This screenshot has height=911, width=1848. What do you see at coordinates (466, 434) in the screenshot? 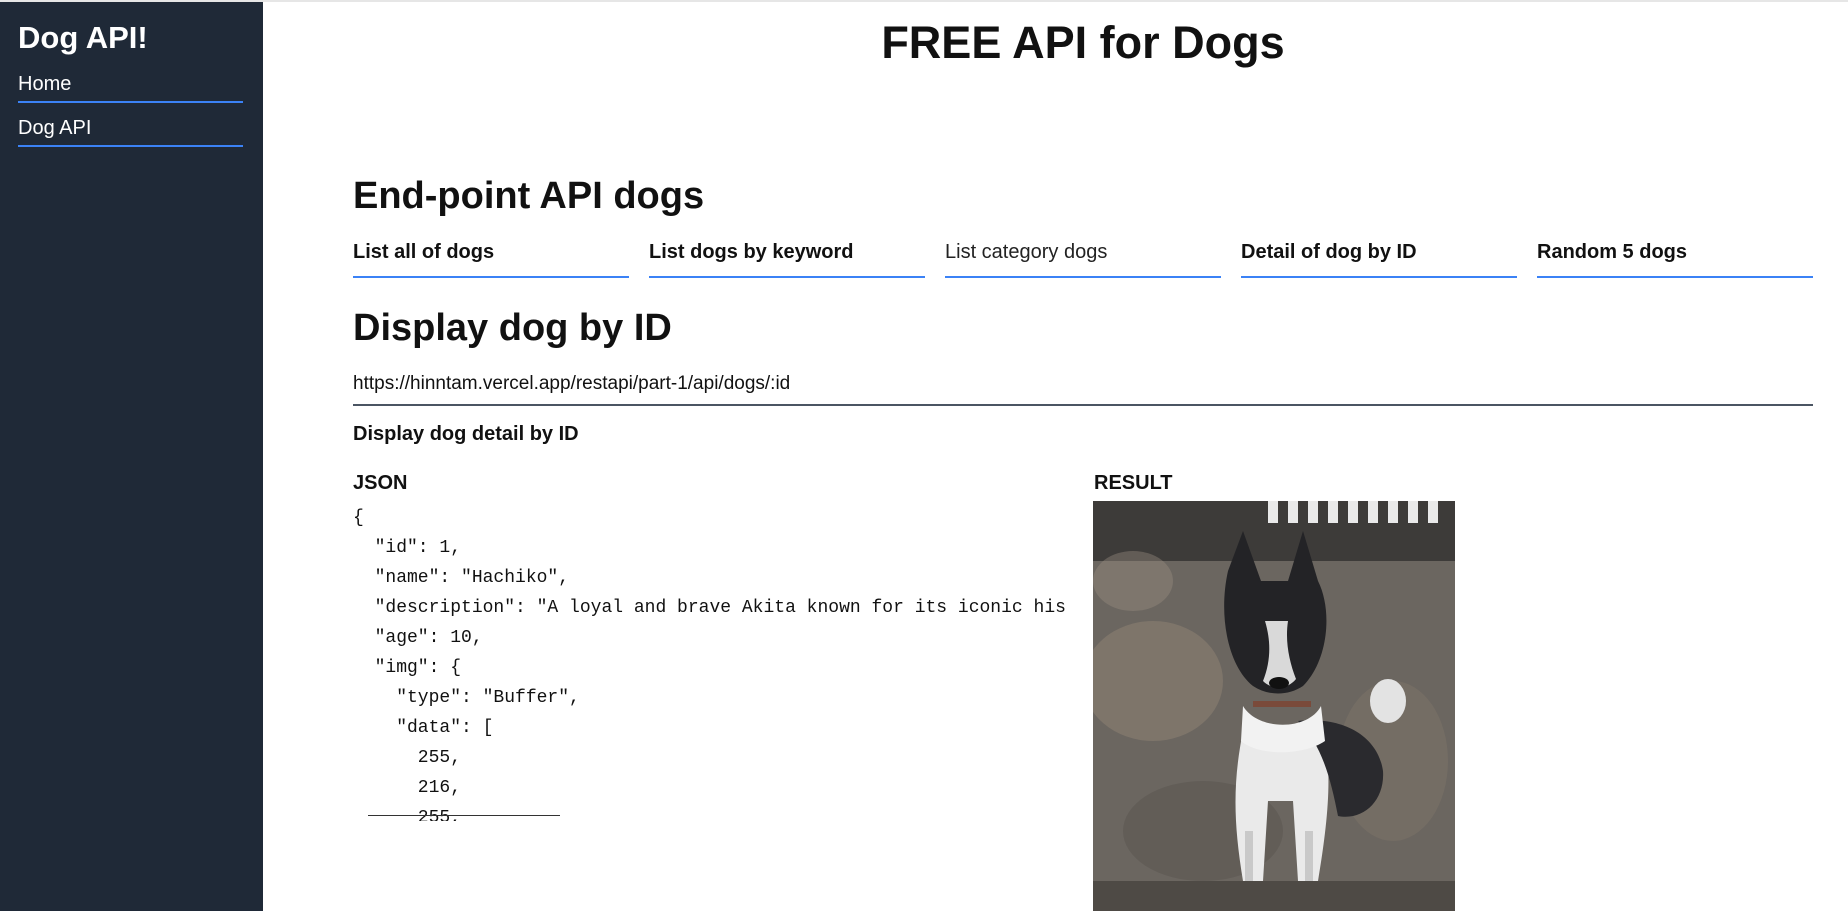
I see `detail-subheading: Display dog detail by ID` at bounding box center [466, 434].